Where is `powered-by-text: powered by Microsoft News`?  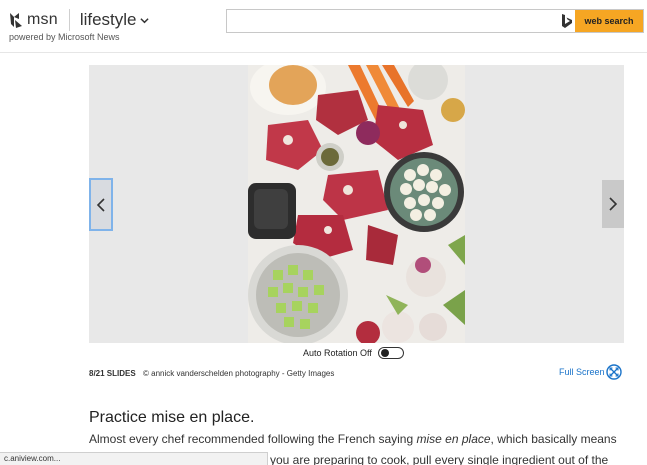 powered-by-text: powered by Microsoft News is located at coordinates (64, 37).